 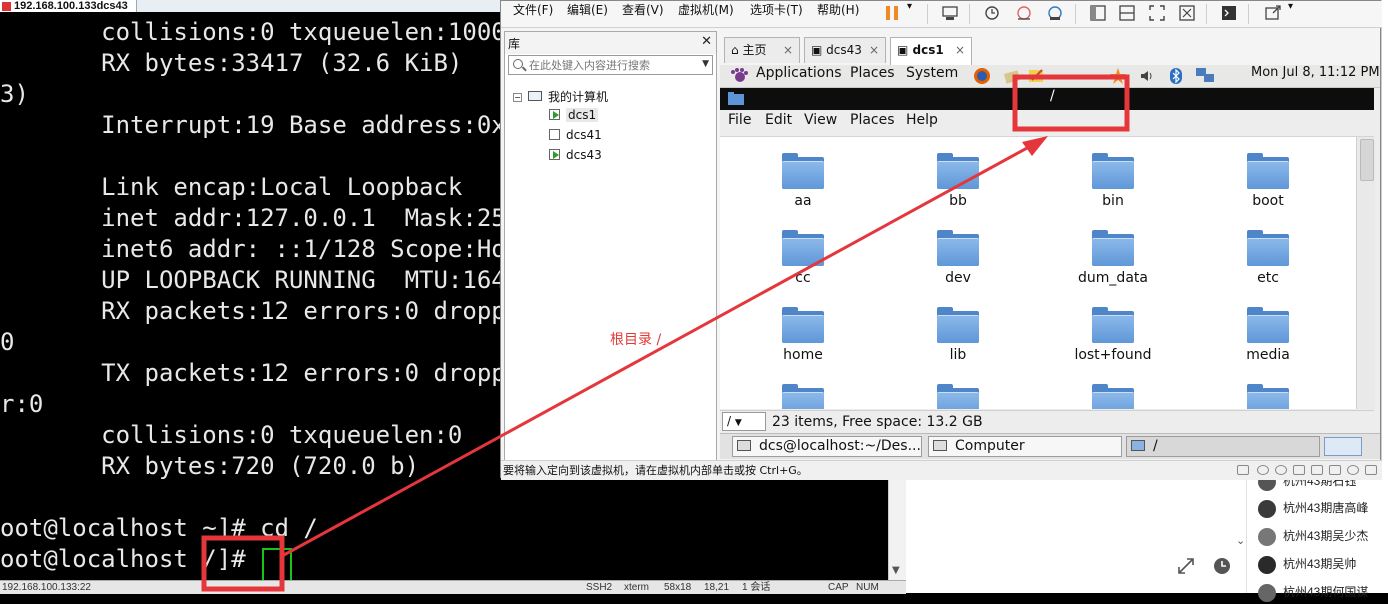 I want to click on firefox-icon, so click(x=982, y=76).